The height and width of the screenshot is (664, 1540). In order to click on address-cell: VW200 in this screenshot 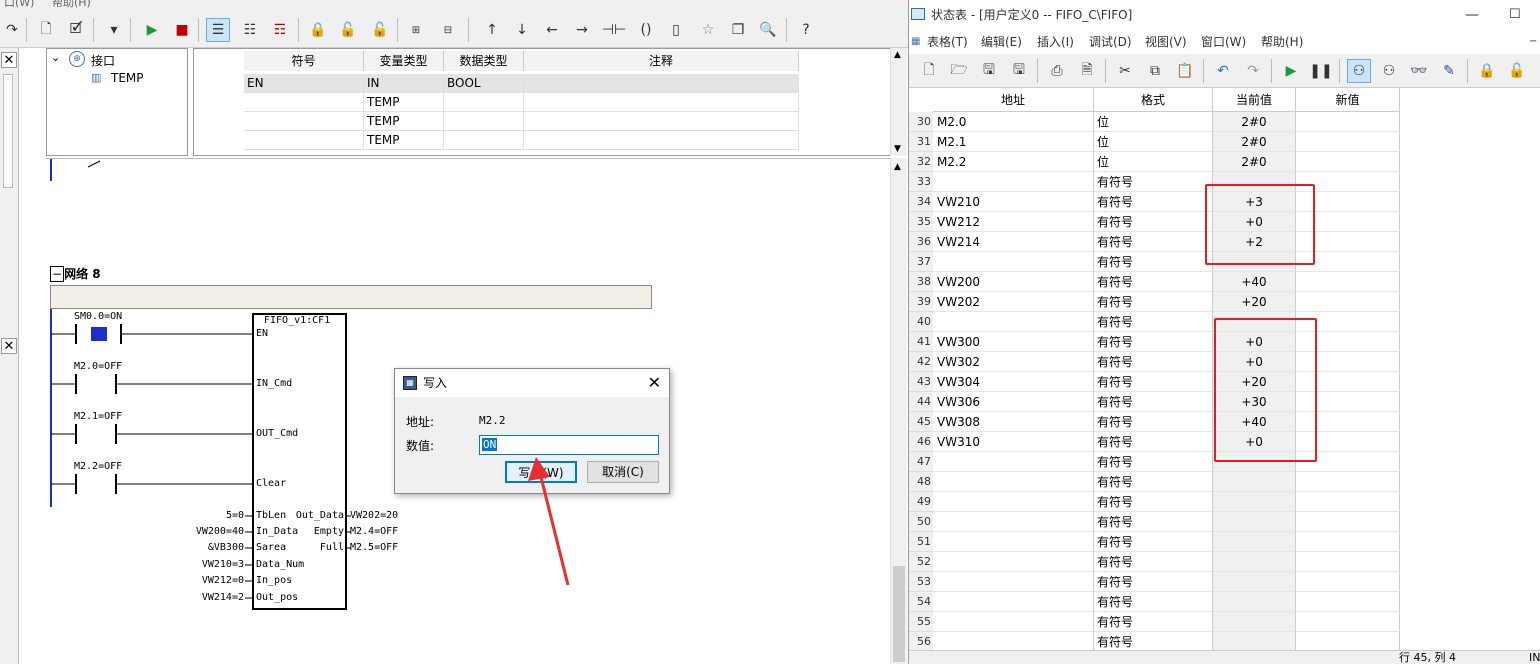, I will do `click(1013, 282)`.